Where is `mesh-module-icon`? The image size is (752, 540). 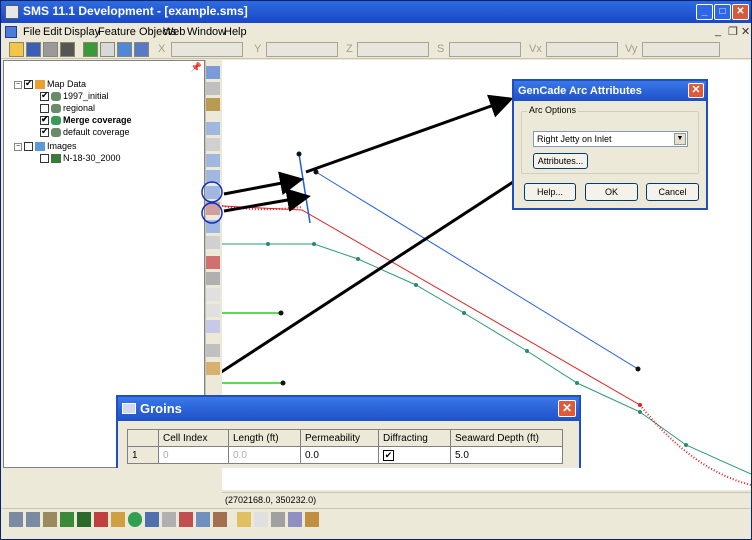 mesh-module-icon is located at coordinates (16, 519).